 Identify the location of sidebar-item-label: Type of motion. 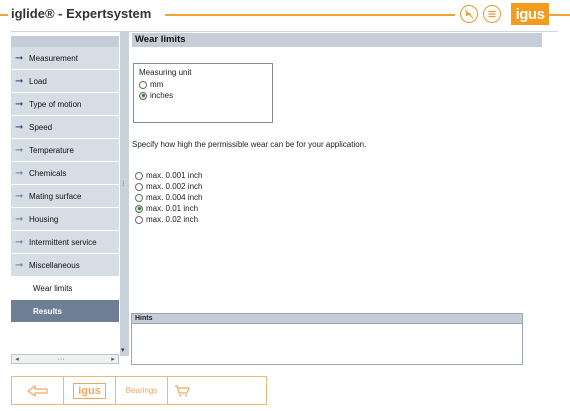
(55, 104).